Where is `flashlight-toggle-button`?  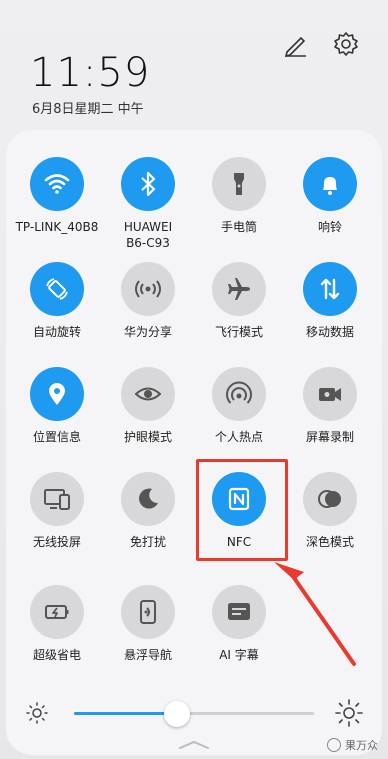 flashlight-toggle-button is located at coordinates (239, 184).